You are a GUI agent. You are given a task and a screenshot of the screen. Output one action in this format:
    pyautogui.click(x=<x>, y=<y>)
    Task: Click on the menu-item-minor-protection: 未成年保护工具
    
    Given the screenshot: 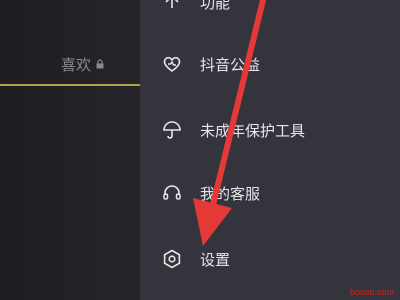 What is the action you would take?
    pyautogui.click(x=270, y=130)
    